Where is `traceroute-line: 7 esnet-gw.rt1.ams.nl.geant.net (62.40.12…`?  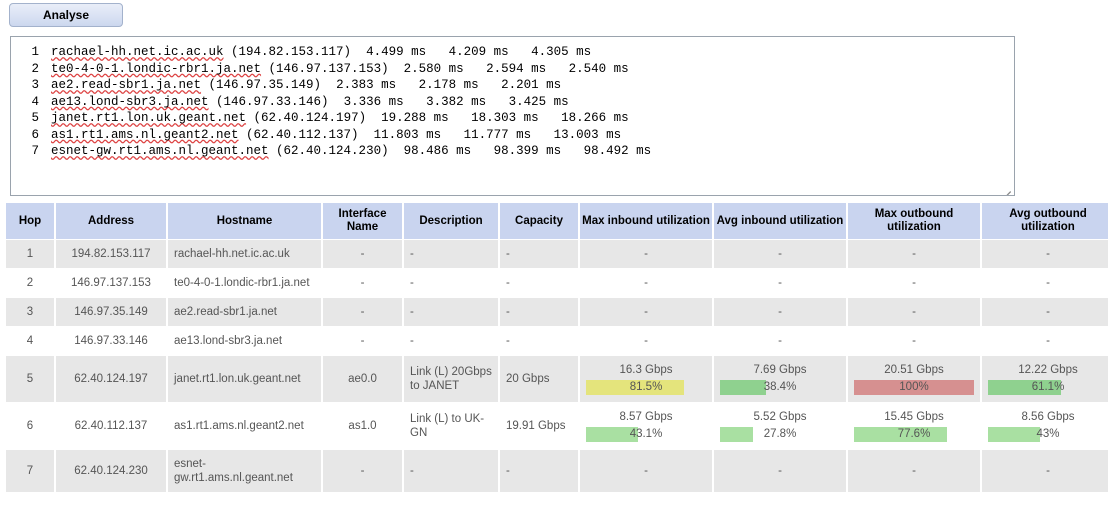 traceroute-line: 7 esnet-gw.rt1.ams.nl.geant.net (62.40.12… is located at coordinates (513, 151).